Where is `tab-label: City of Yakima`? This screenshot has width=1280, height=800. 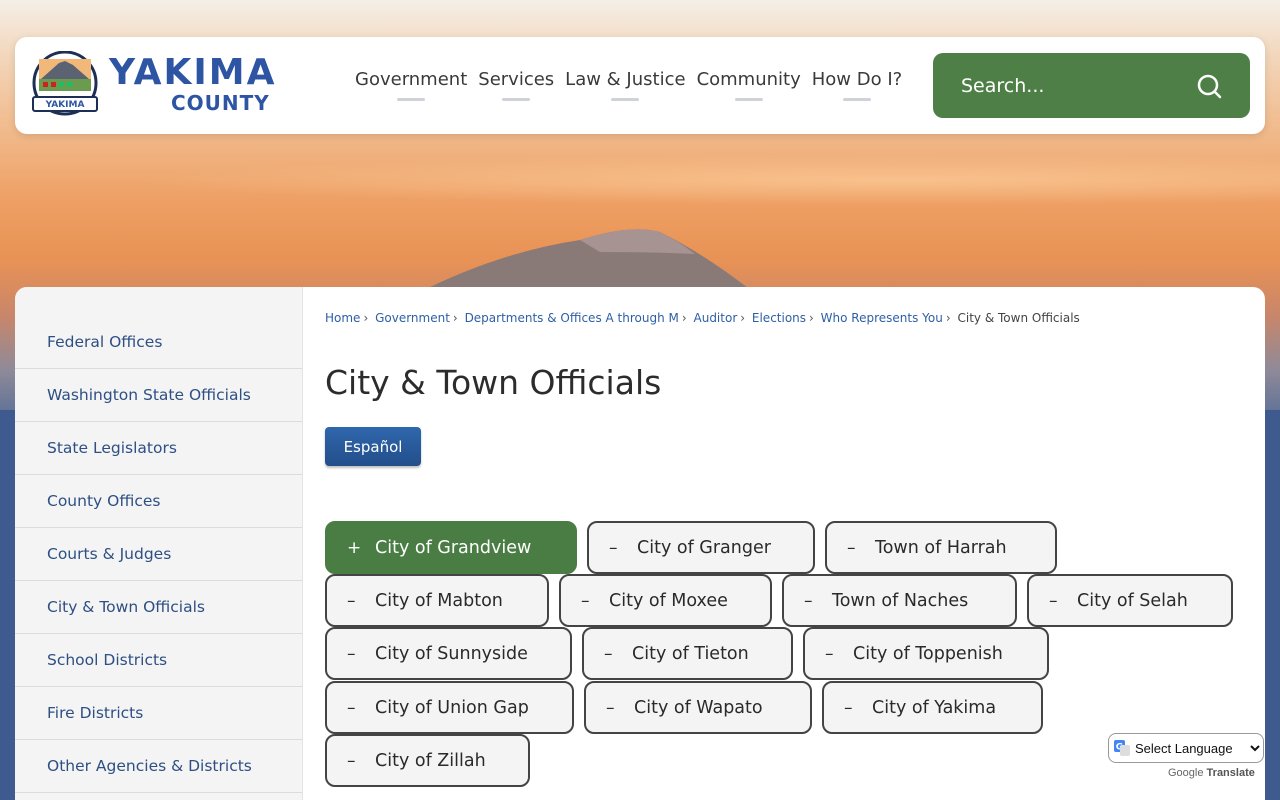 tab-label: City of Yakima is located at coordinates (934, 707).